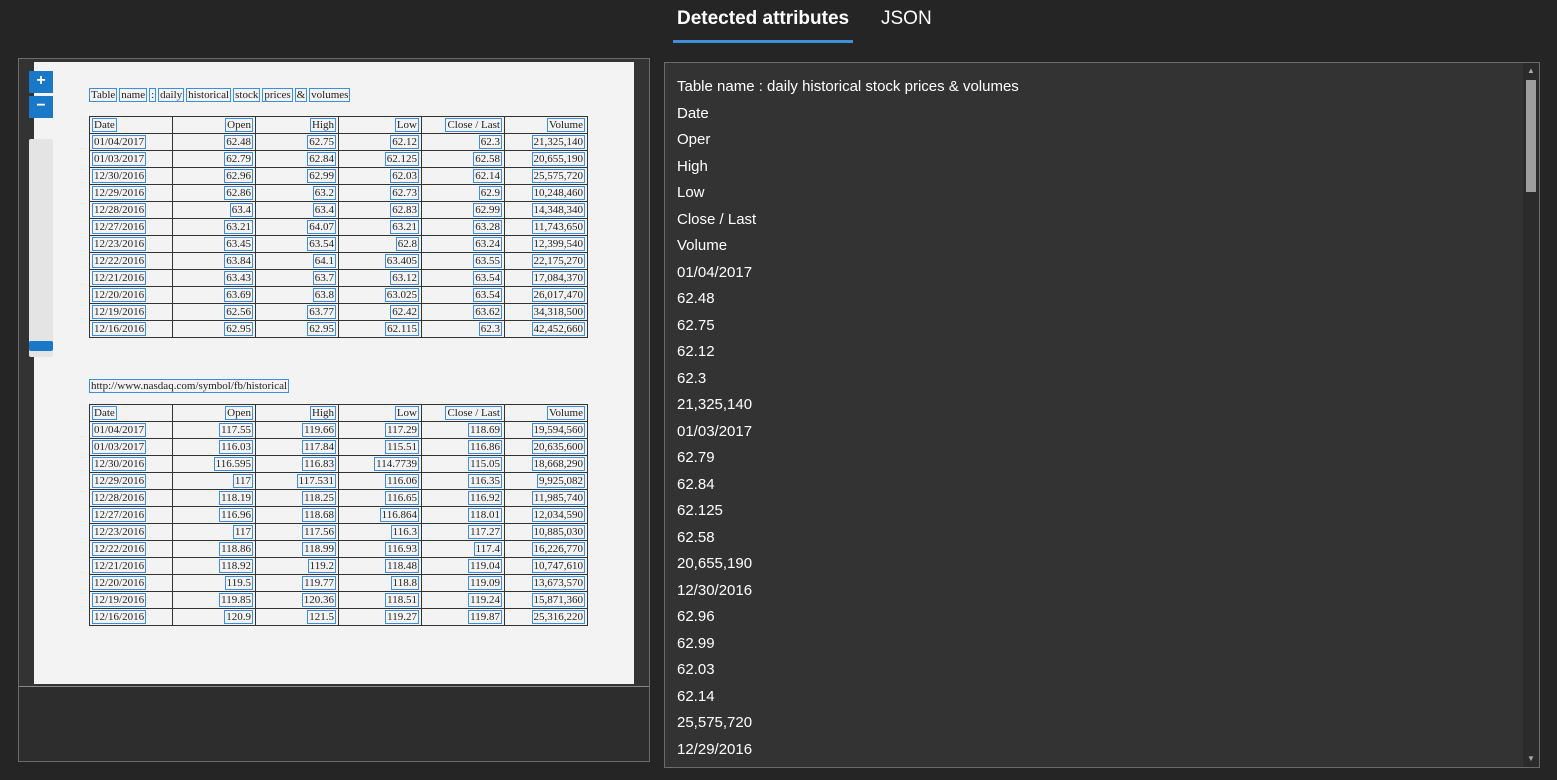 This screenshot has width=1557, height=780. I want to click on zoom-slider-thumb, so click(41, 346).